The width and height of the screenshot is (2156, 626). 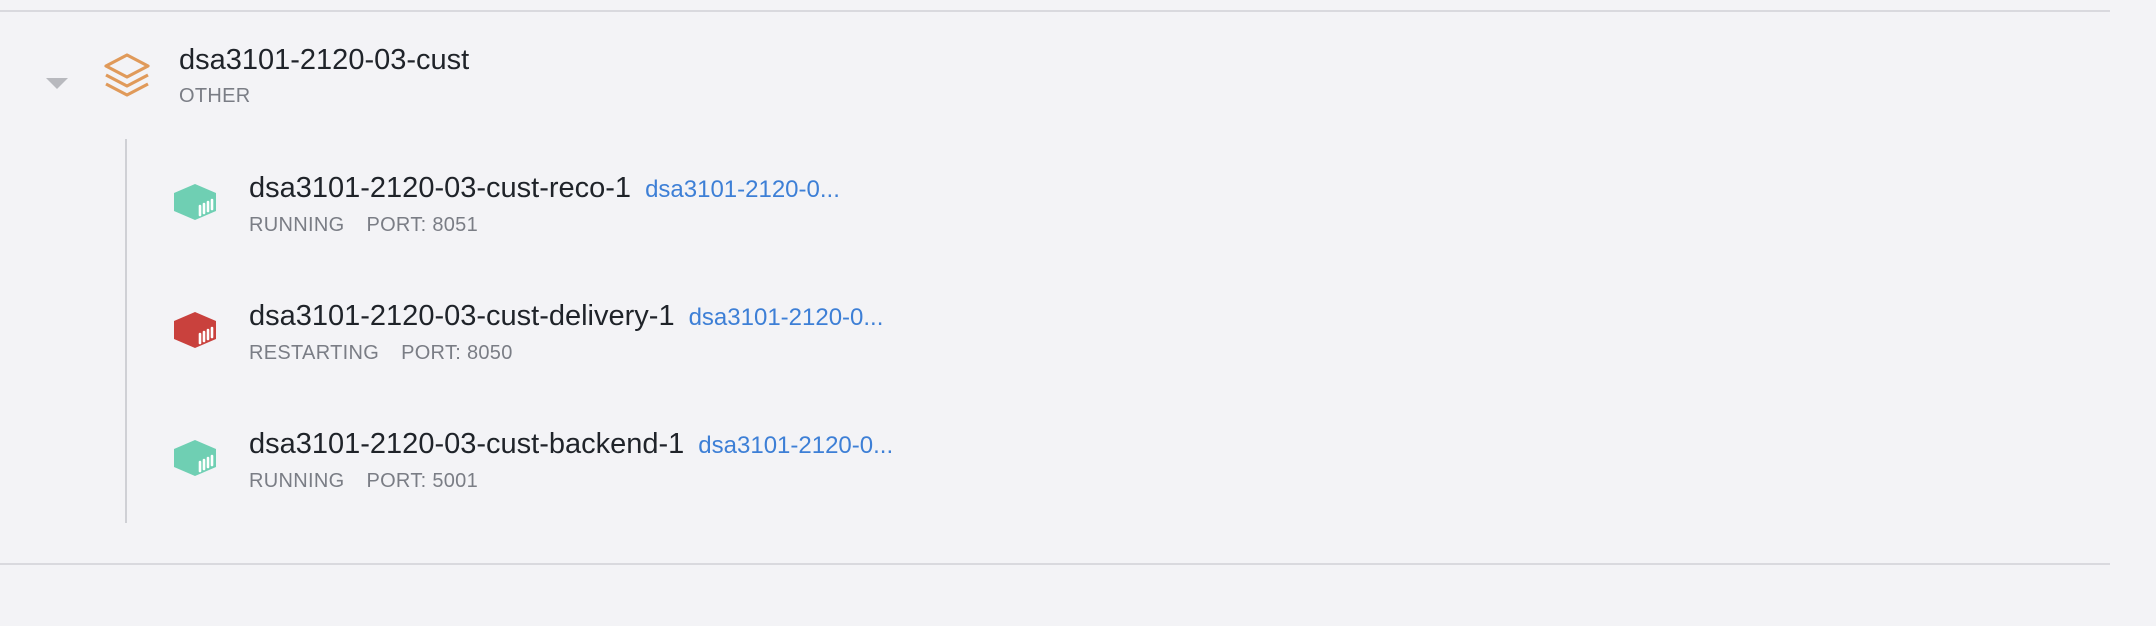 What do you see at coordinates (363, 225) in the screenshot?
I see `container-meta: RUNNING PORT: 8051` at bounding box center [363, 225].